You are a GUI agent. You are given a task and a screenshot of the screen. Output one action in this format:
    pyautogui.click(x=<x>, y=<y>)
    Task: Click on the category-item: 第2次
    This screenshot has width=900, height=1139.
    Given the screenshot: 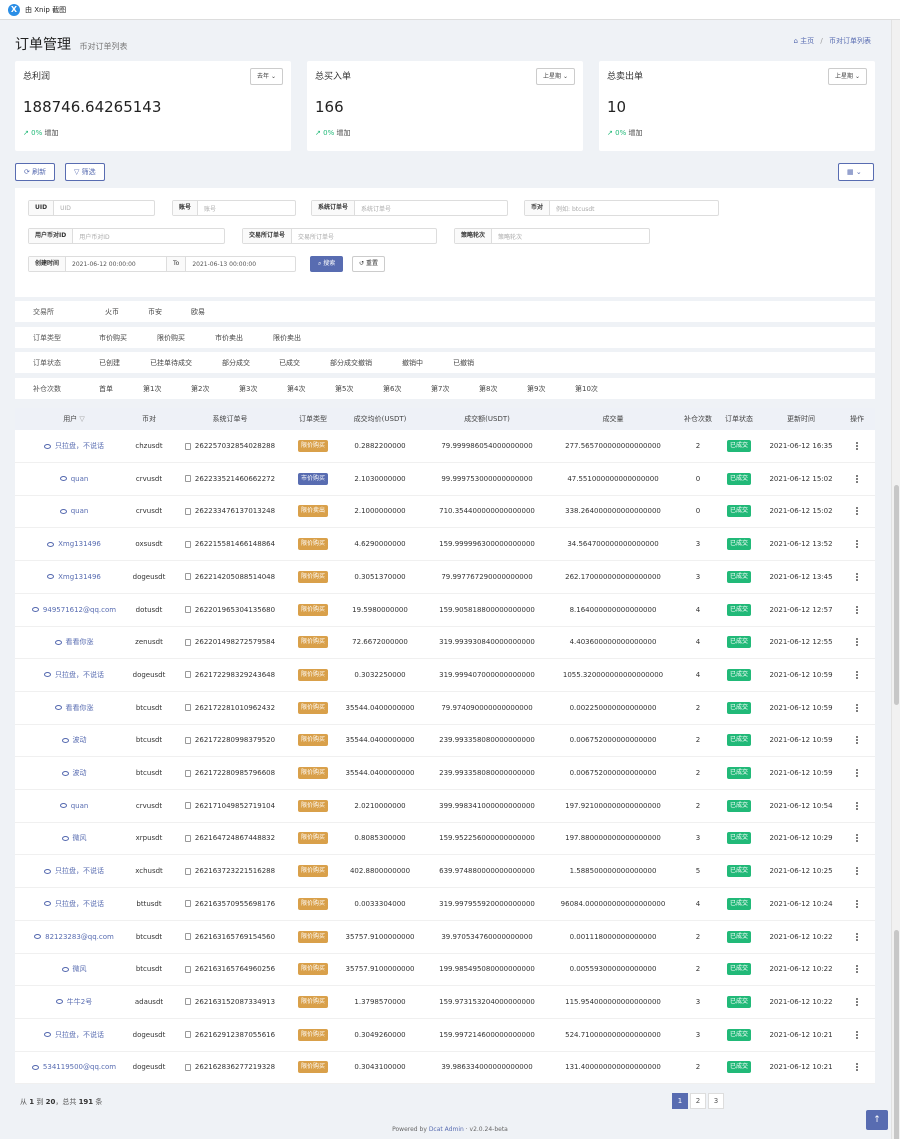 What is the action you would take?
    pyautogui.click(x=215, y=389)
    